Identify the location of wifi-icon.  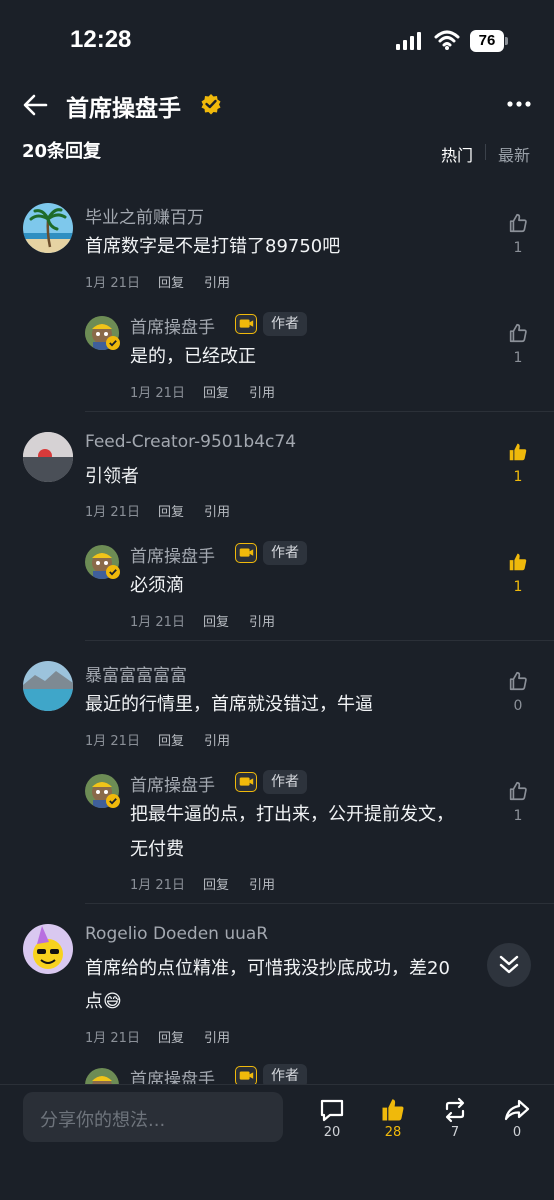
(447, 40).